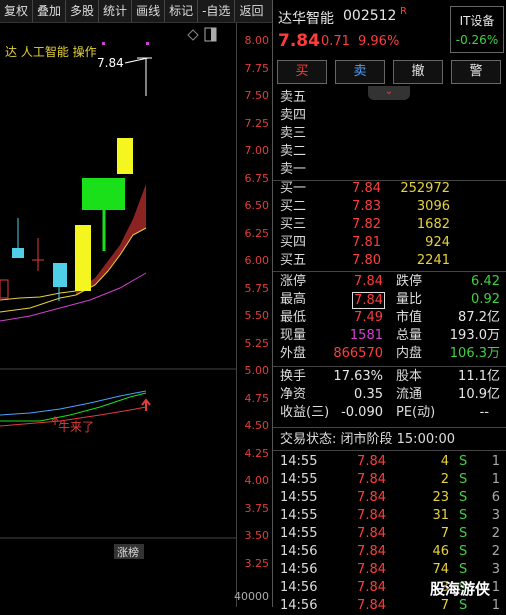  Describe the element at coordinates (146, 404) in the screenshot. I see `up-arrow-icon` at that location.